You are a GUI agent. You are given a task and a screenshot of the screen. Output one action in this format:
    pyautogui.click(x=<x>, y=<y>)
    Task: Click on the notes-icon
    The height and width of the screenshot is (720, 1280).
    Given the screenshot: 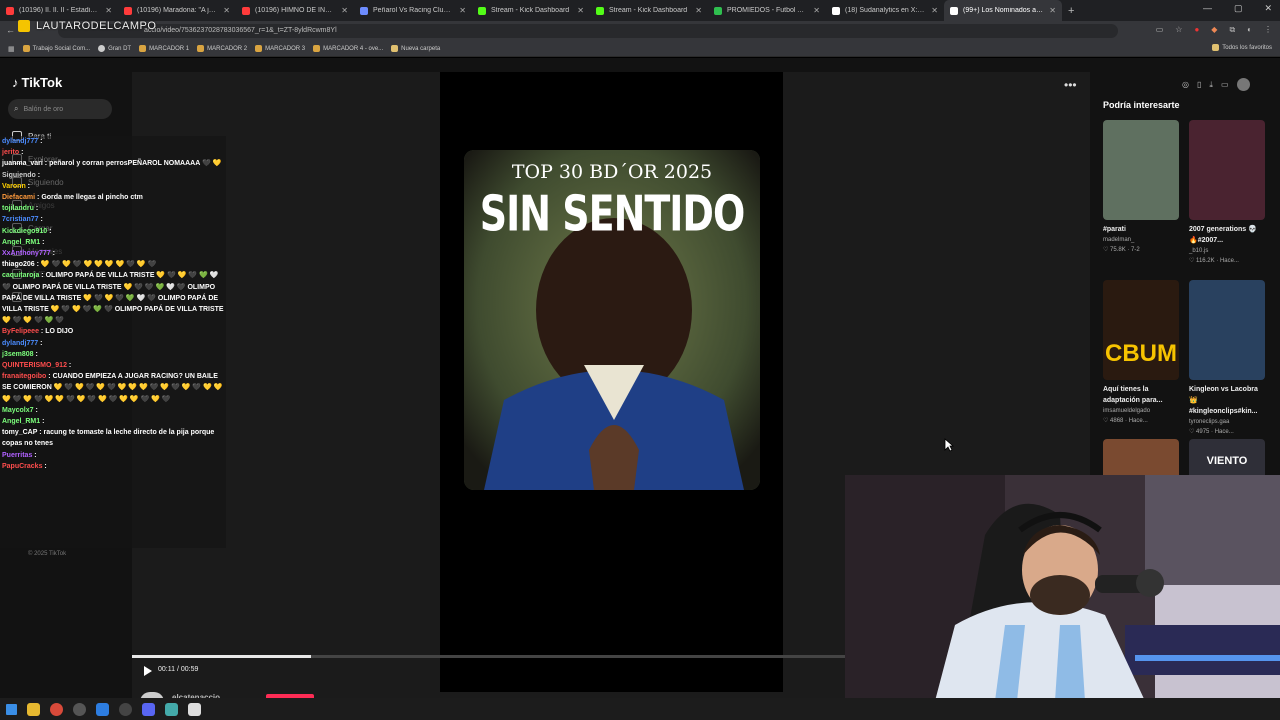 What is the action you would take?
    pyautogui.click(x=171, y=709)
    